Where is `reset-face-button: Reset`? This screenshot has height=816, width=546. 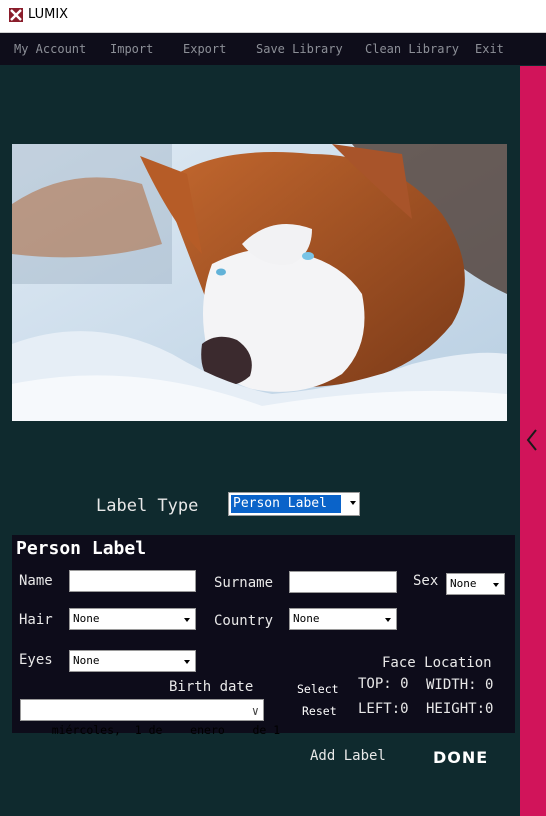
reset-face-button: Reset is located at coordinates (319, 711).